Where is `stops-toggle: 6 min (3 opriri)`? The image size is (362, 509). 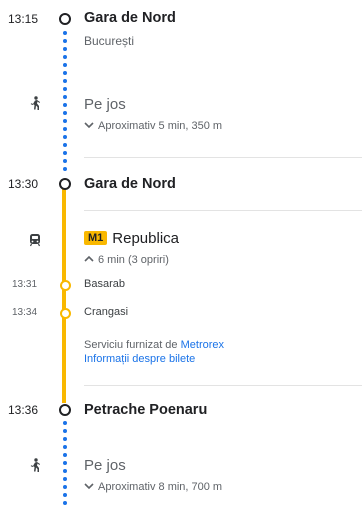 stops-toggle: 6 min (3 opriri) is located at coordinates (126, 260).